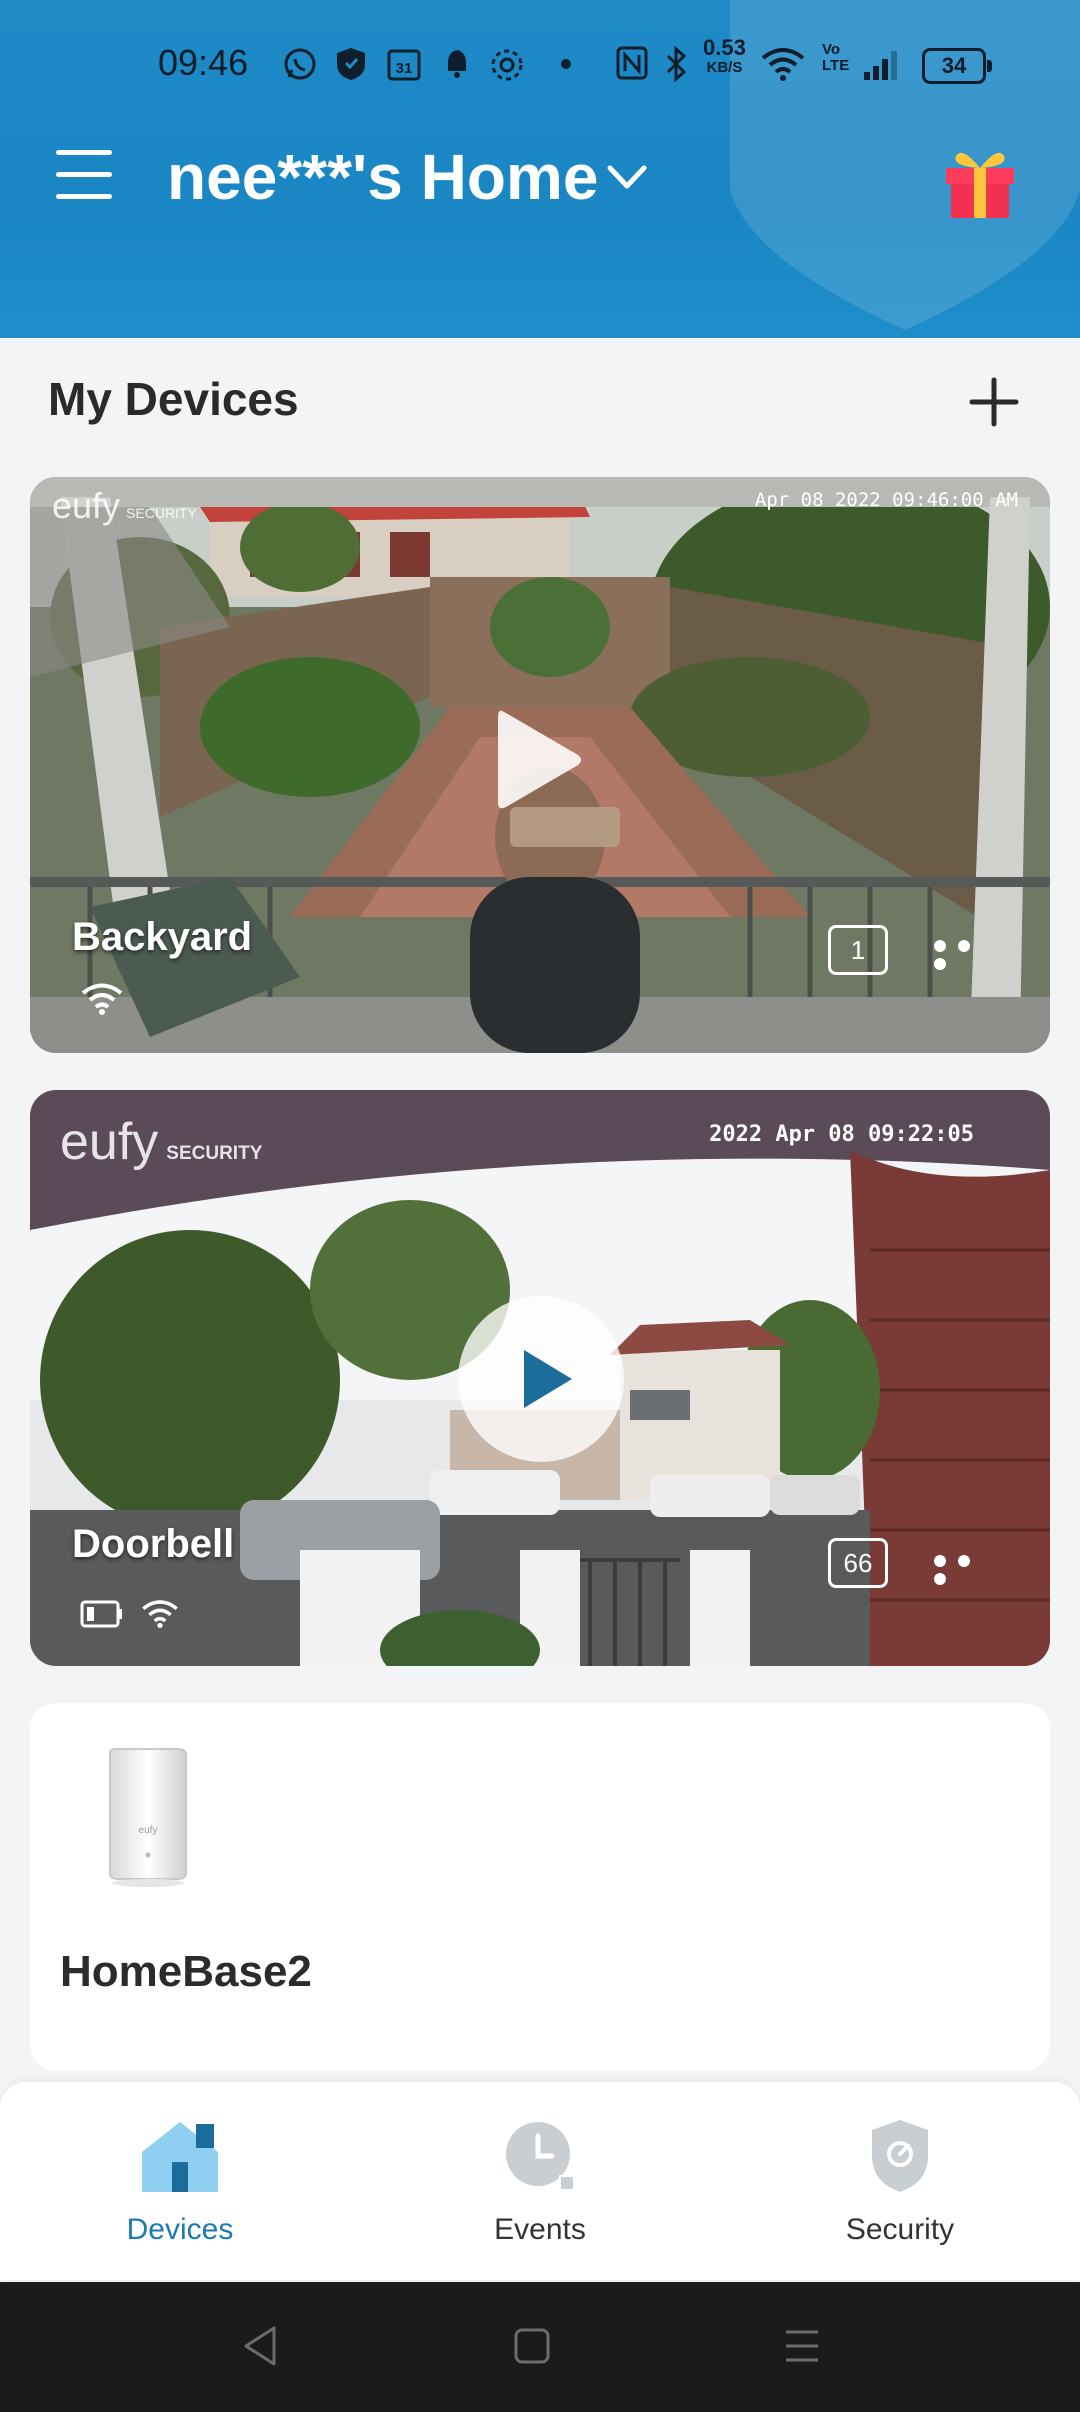  What do you see at coordinates (101, 1614) in the screenshot?
I see `battery-icon` at bounding box center [101, 1614].